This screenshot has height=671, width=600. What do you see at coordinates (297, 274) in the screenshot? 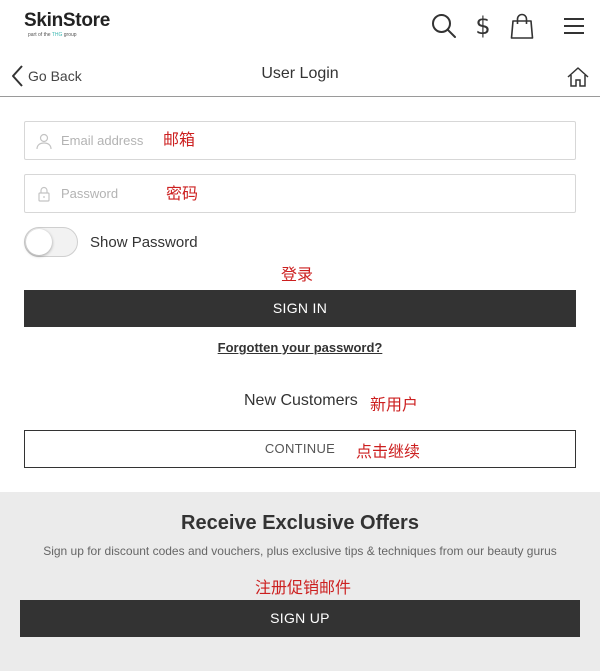
I see `signin-annotation: 登录` at bounding box center [297, 274].